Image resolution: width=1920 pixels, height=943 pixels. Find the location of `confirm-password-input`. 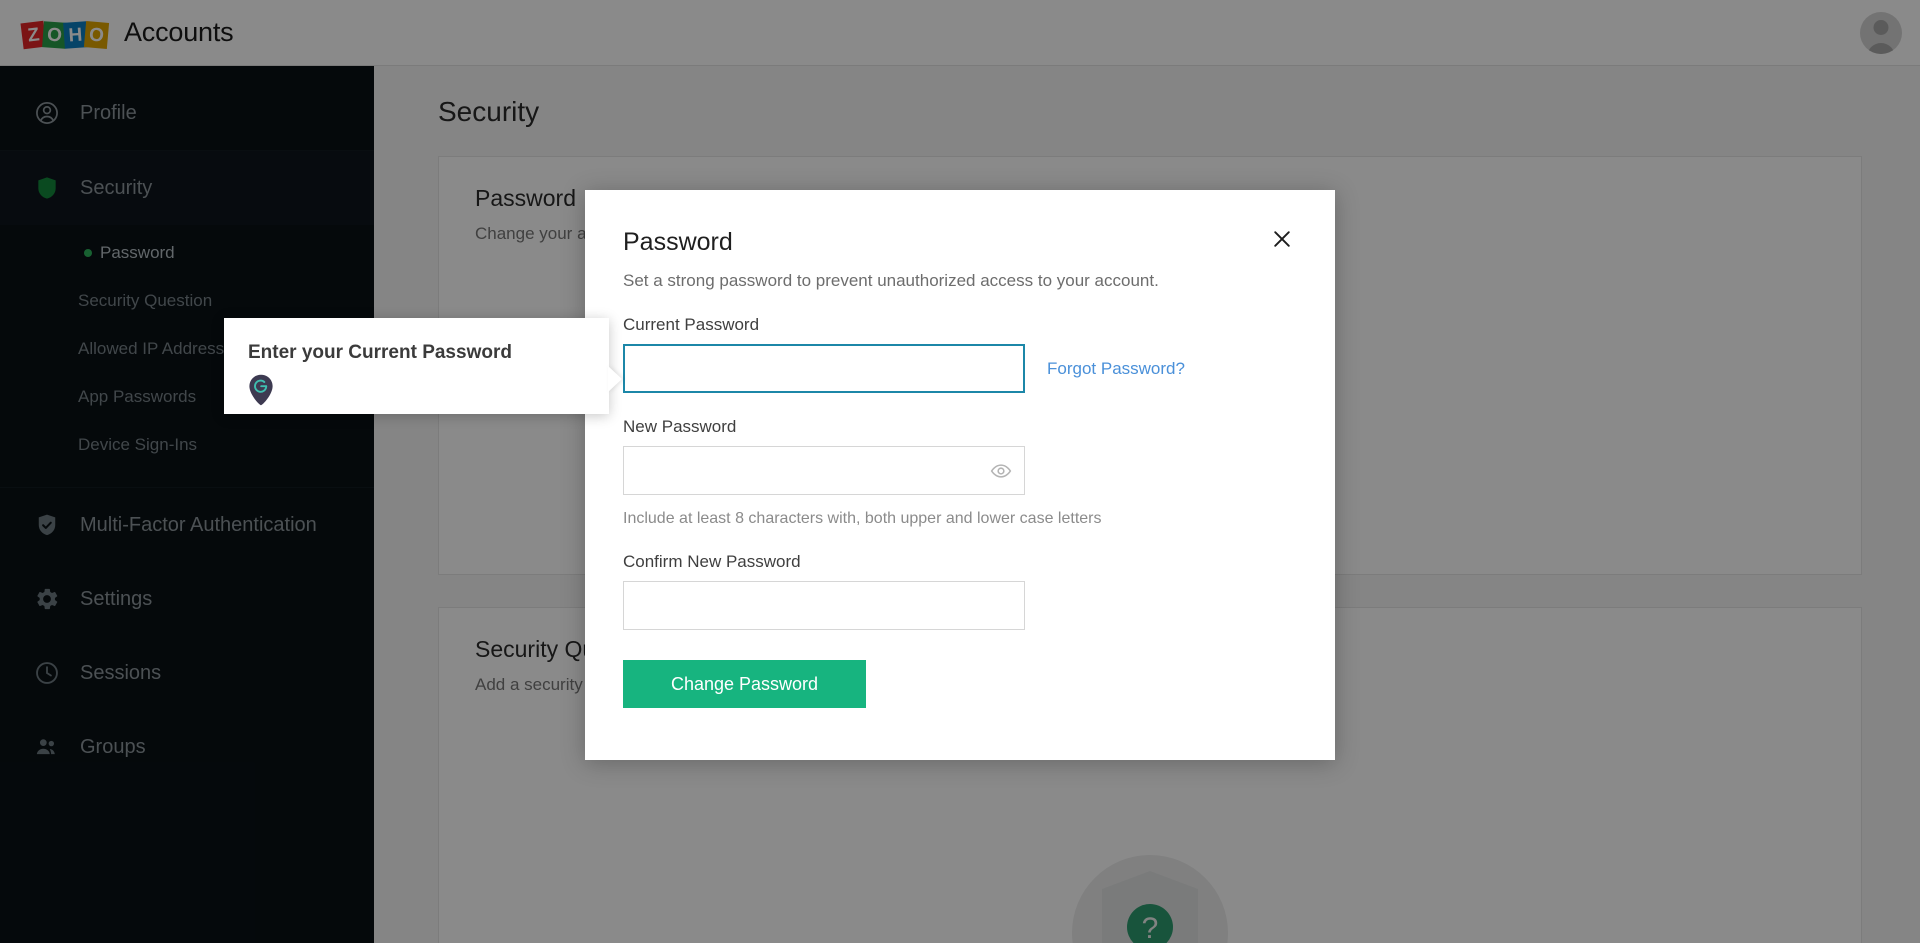

confirm-password-input is located at coordinates (824, 605).